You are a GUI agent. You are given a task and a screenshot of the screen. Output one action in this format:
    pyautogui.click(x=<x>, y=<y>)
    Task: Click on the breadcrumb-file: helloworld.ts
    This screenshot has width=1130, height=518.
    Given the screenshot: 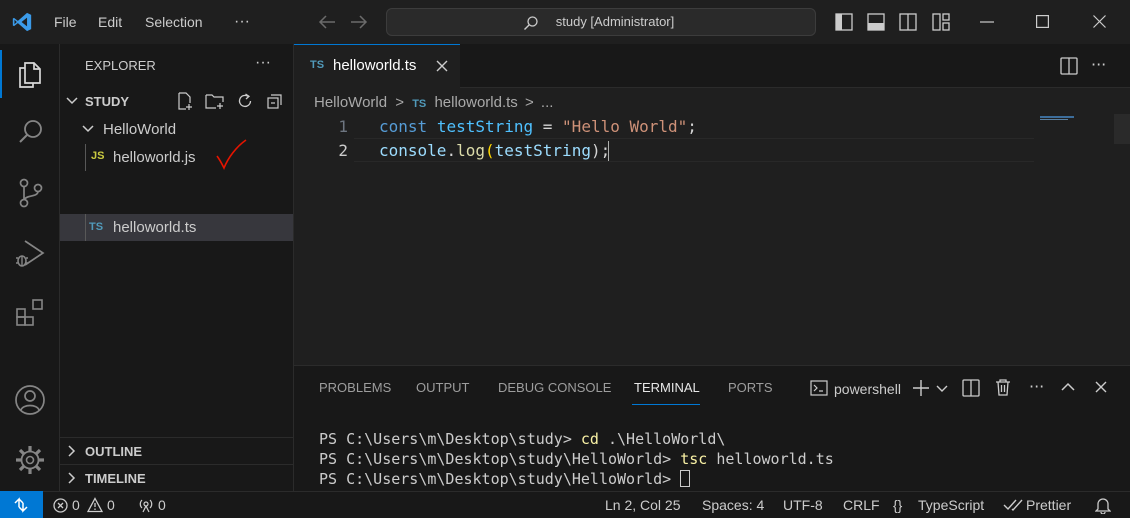 What is the action you would take?
    pyautogui.click(x=475, y=102)
    